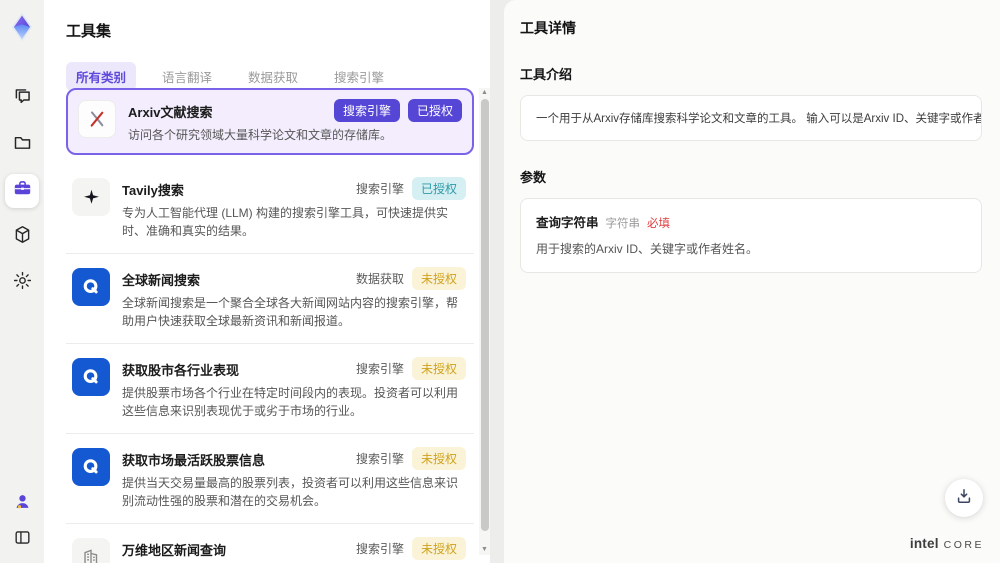  What do you see at coordinates (484, 315) in the screenshot?
I see `scrollbar-thumb` at bounding box center [484, 315].